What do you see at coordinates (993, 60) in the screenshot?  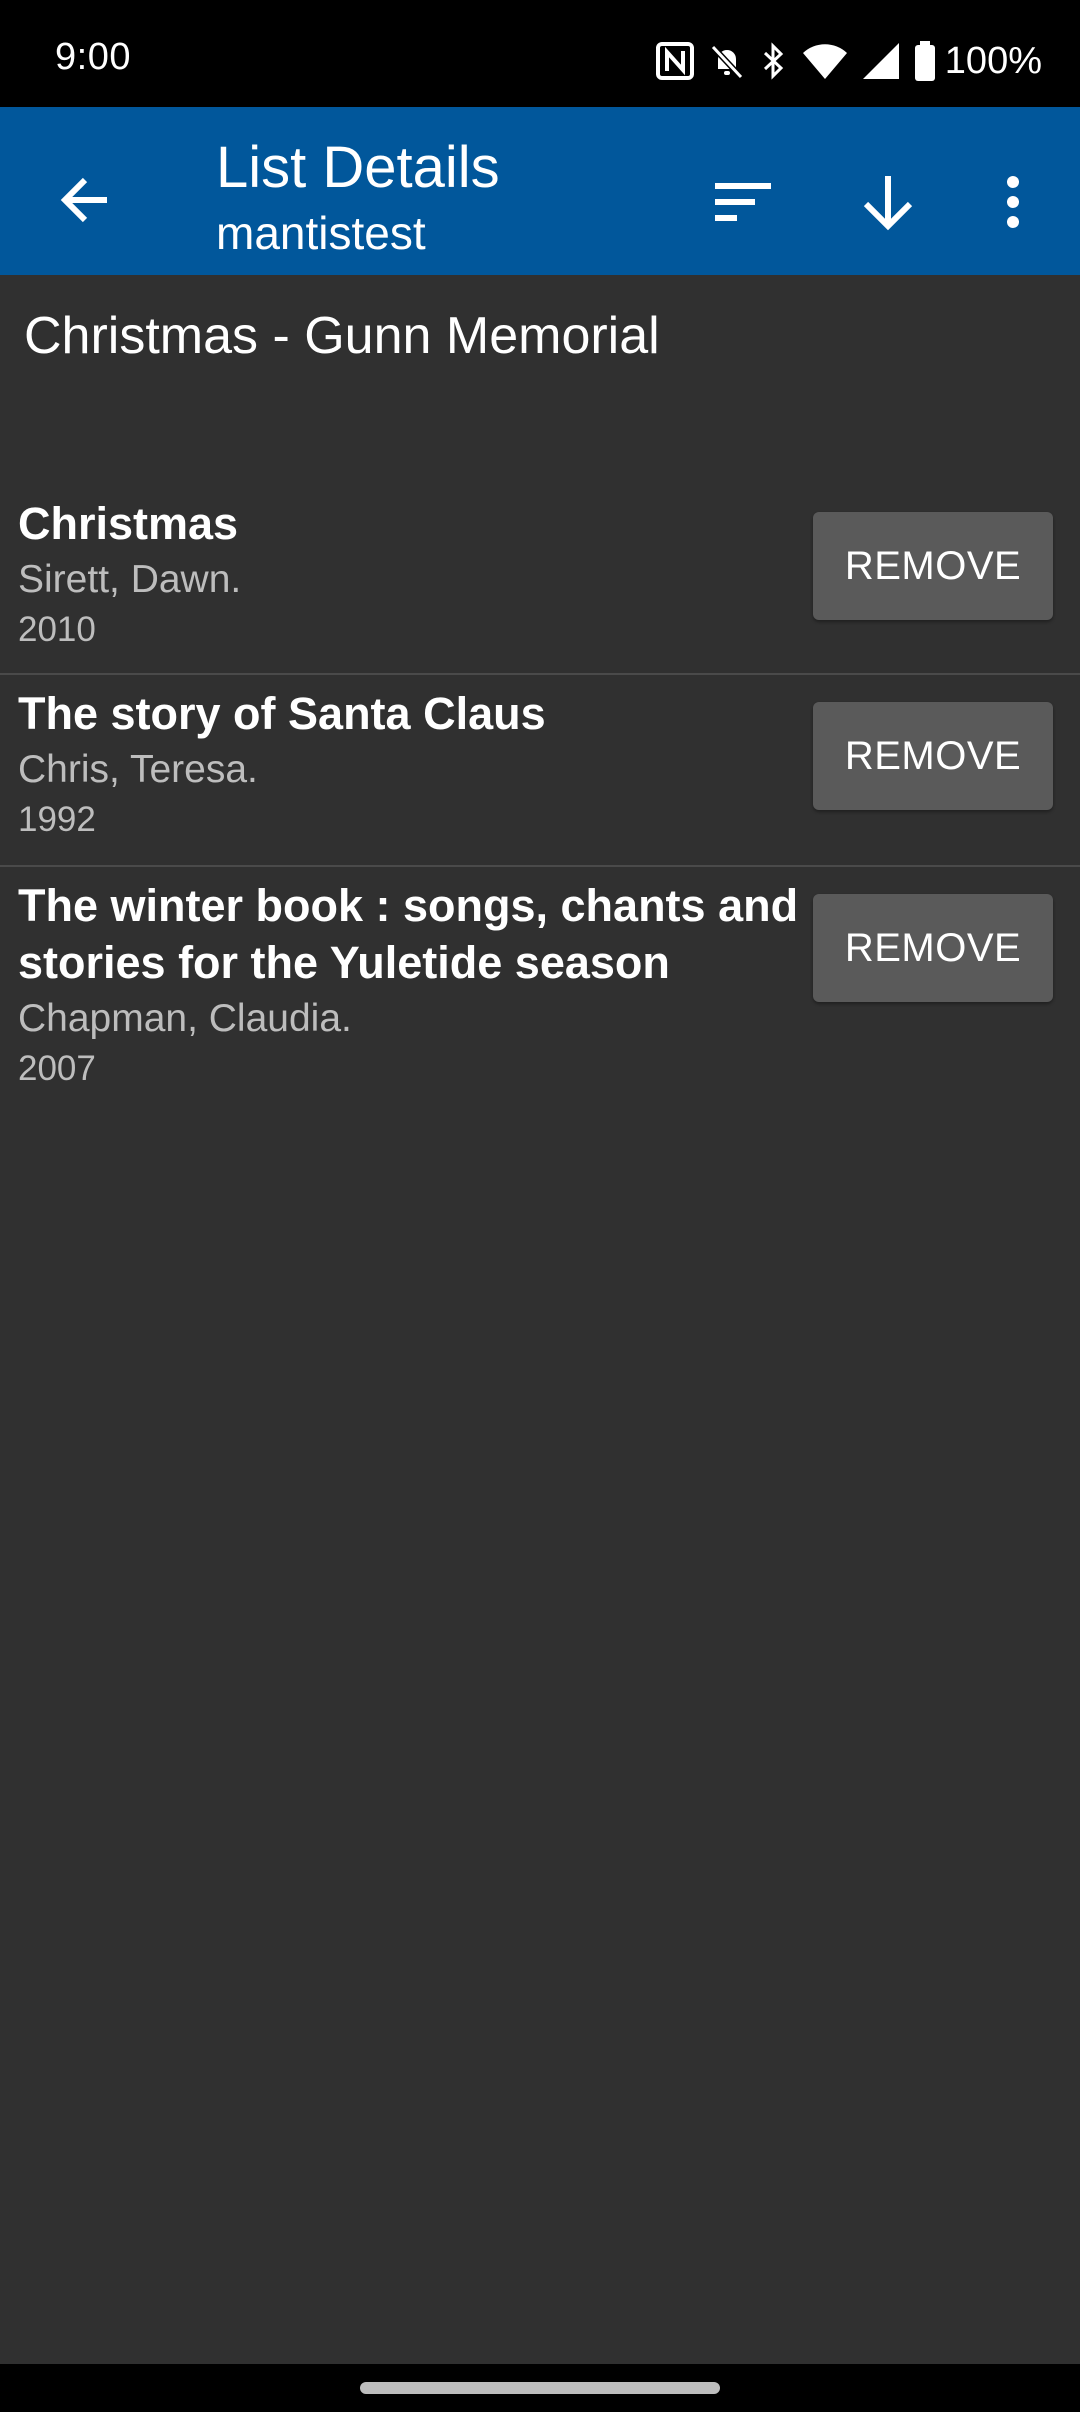 I see `battery-percentage: 100%` at bounding box center [993, 60].